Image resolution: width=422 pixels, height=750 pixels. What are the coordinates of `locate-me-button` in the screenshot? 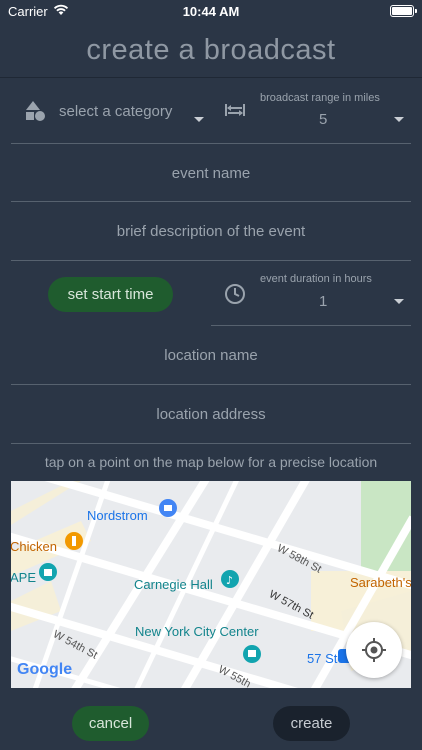 It's located at (374, 650).